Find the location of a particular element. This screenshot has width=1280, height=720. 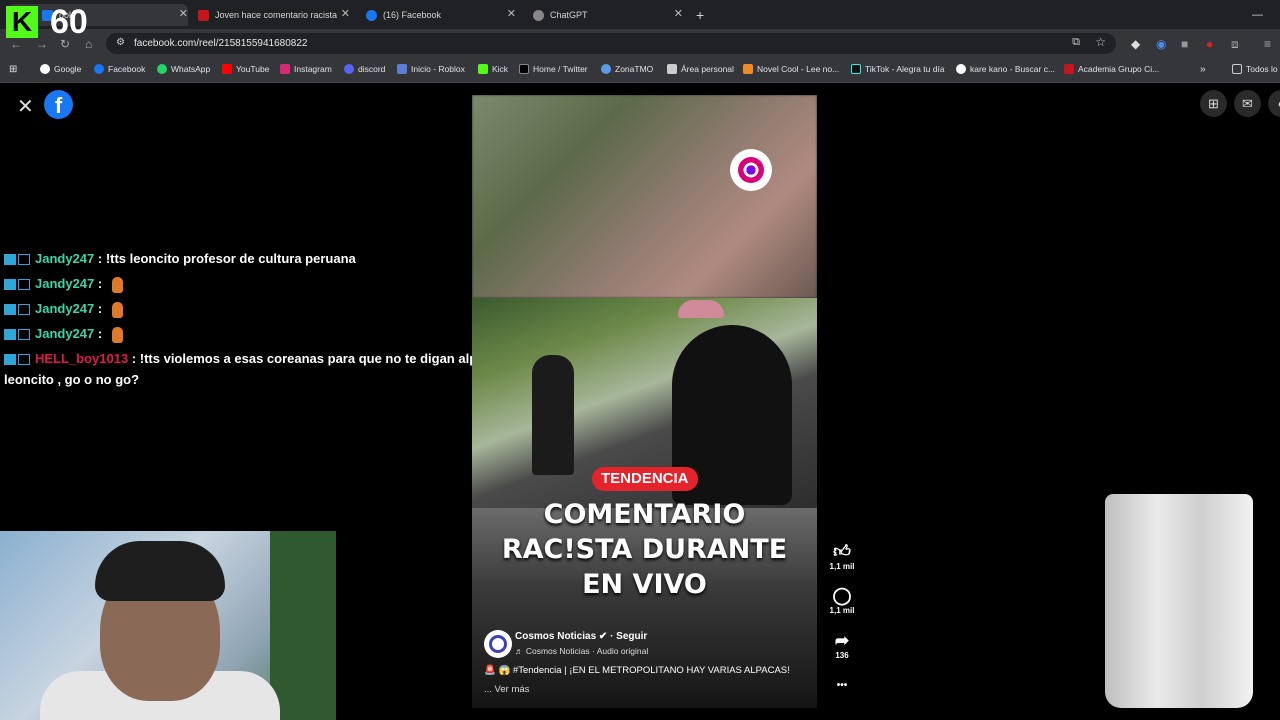

bookmark-instagram: Instagram is located at coordinates (306, 69).